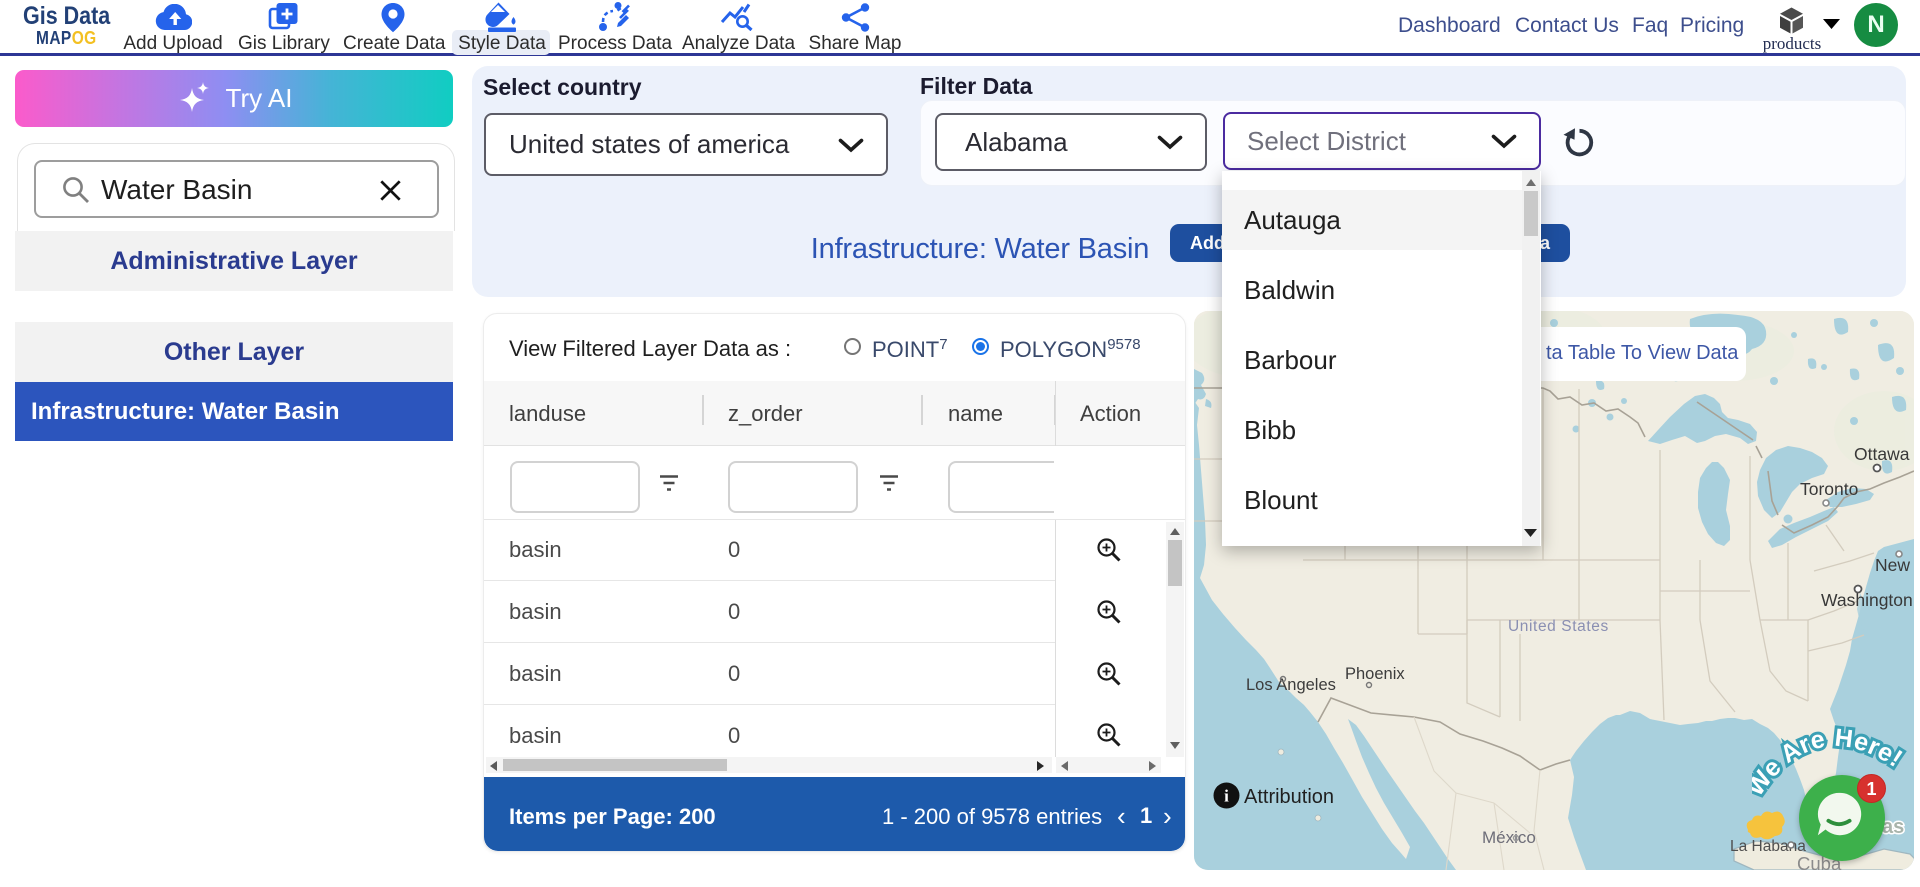 This screenshot has height=887, width=1920. I want to click on svg-text: Washington, so click(1867, 600).